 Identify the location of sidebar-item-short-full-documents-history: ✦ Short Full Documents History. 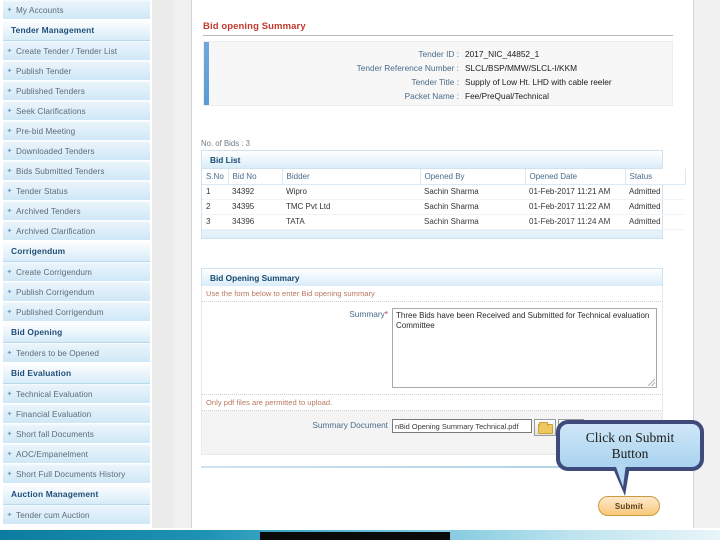
(76, 474).